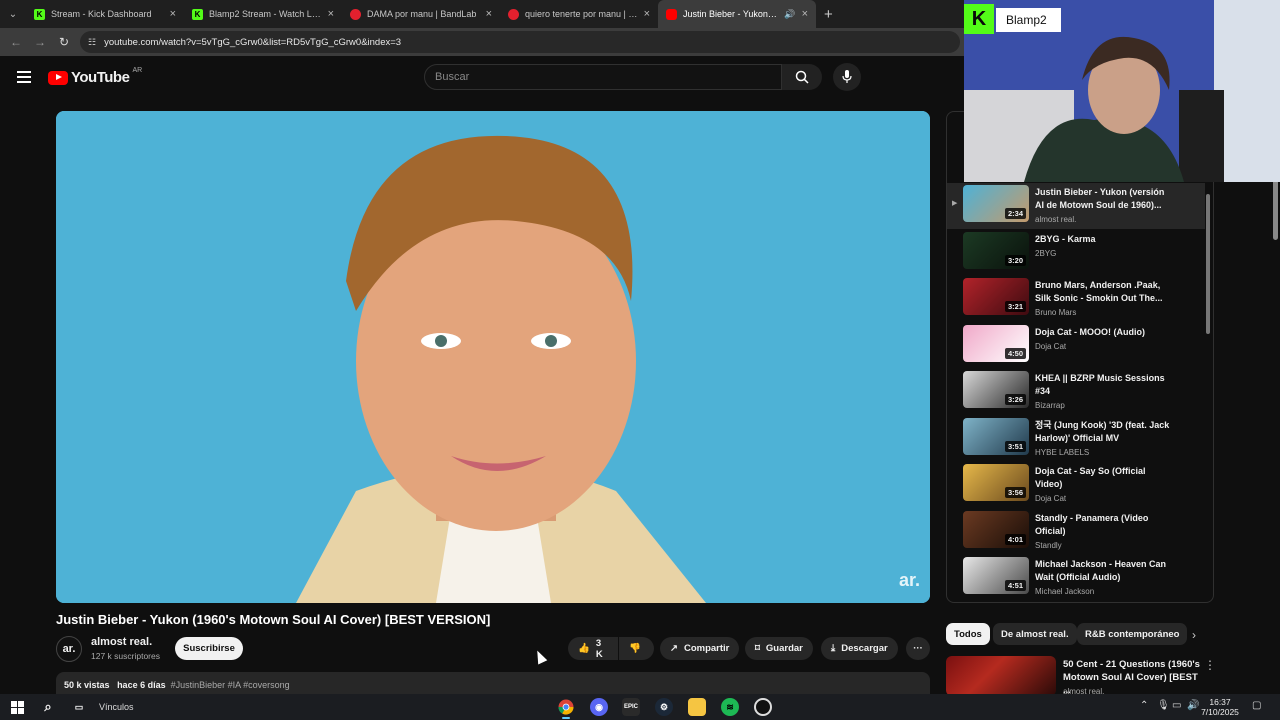  Describe the element at coordinates (69, 649) in the screenshot. I see `channel-avatar: ar.` at that location.